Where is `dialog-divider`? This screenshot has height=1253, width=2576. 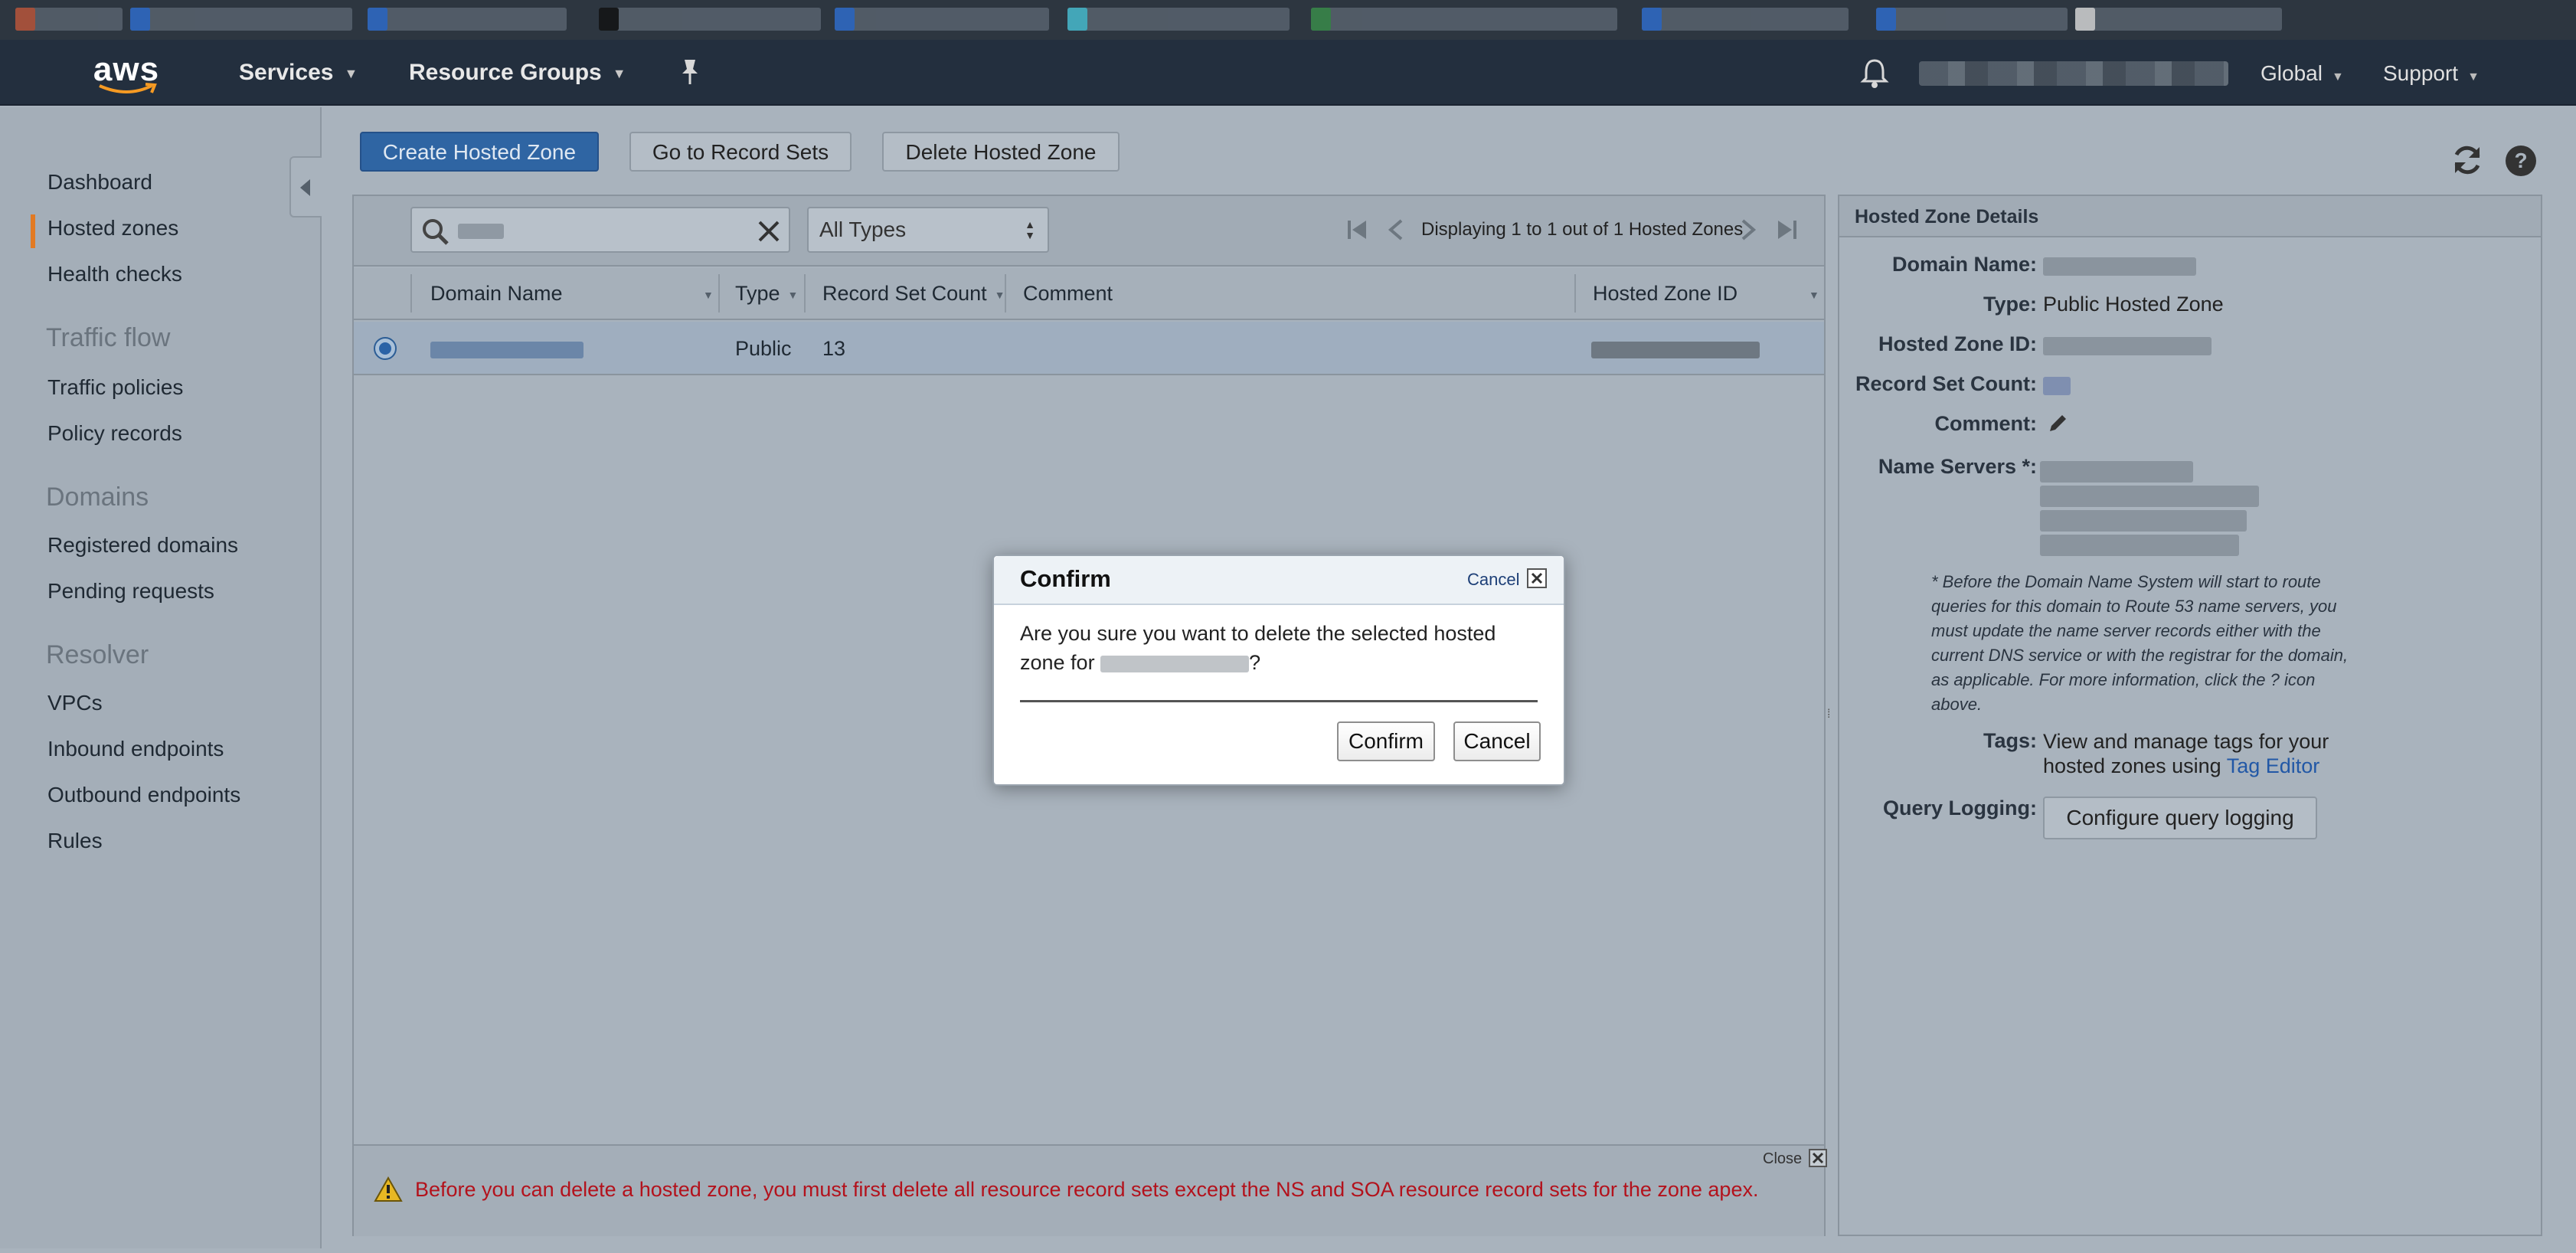
dialog-divider is located at coordinates (1279, 701).